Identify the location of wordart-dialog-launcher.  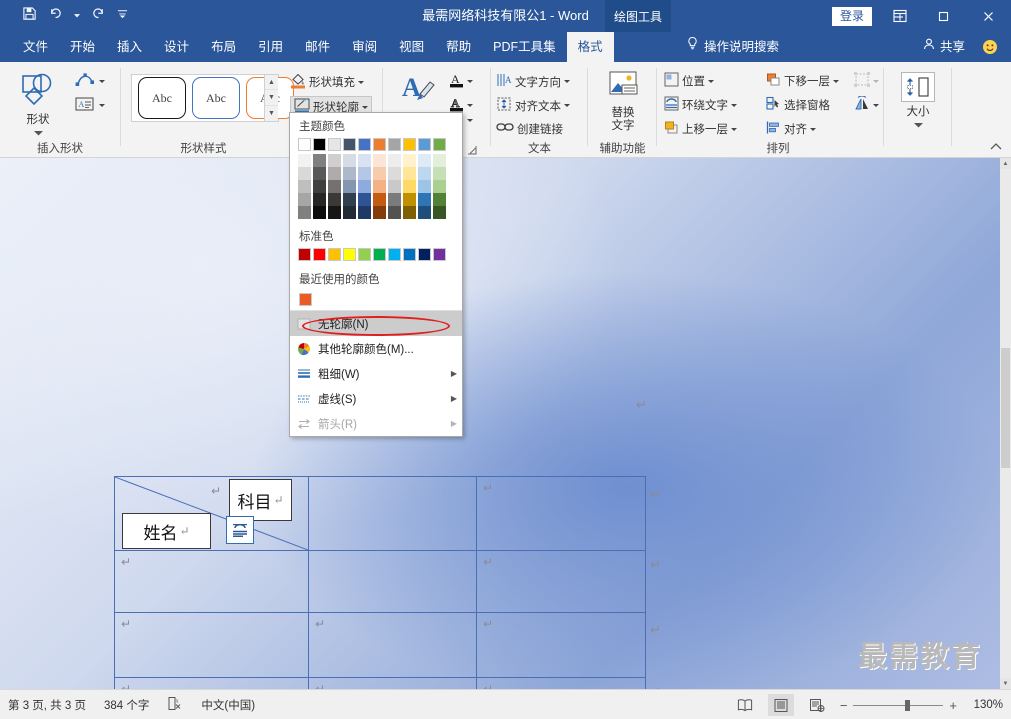
(472, 149).